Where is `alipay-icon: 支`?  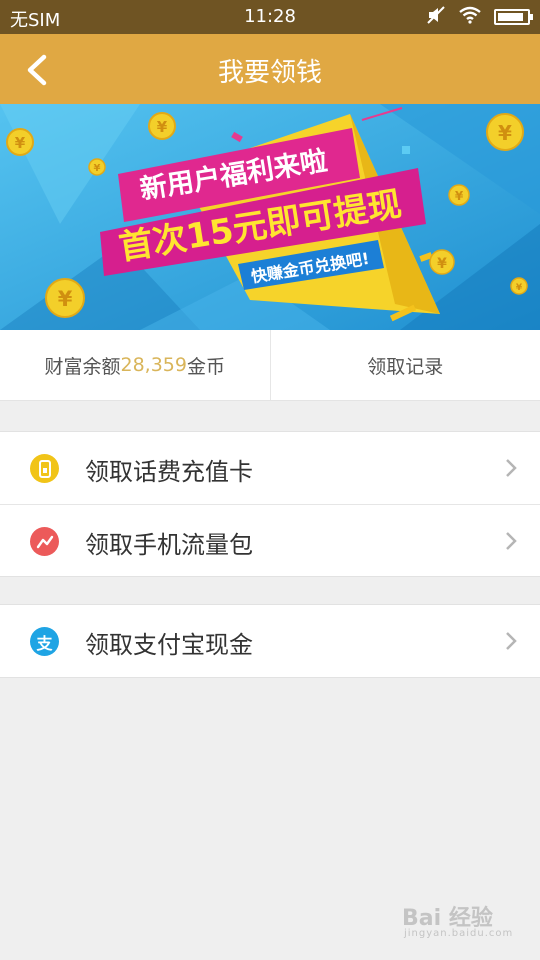 alipay-icon: 支 is located at coordinates (44, 641).